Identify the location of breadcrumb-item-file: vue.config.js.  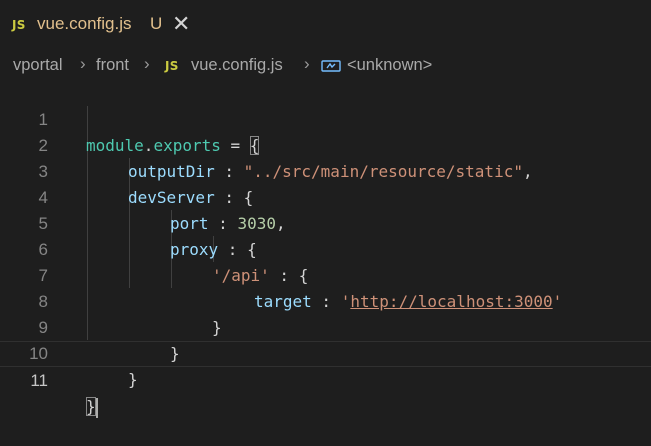
(237, 65).